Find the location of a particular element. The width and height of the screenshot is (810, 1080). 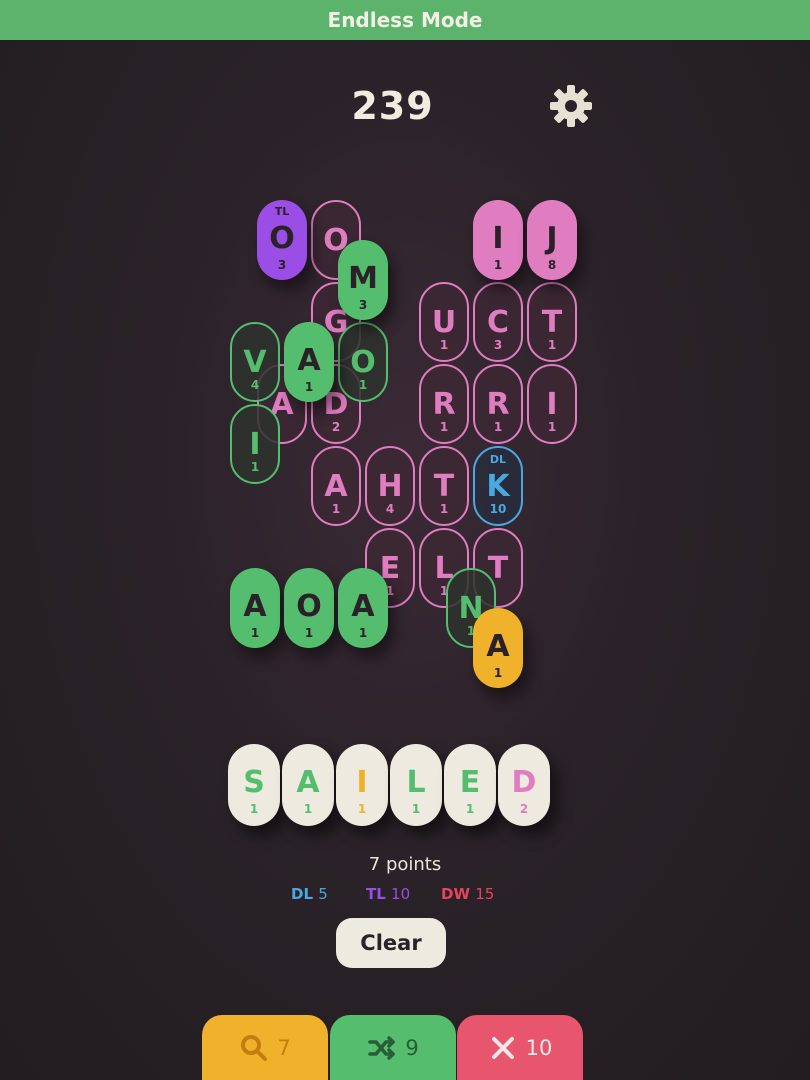

board-tile: M 3 is located at coordinates (363, 280).